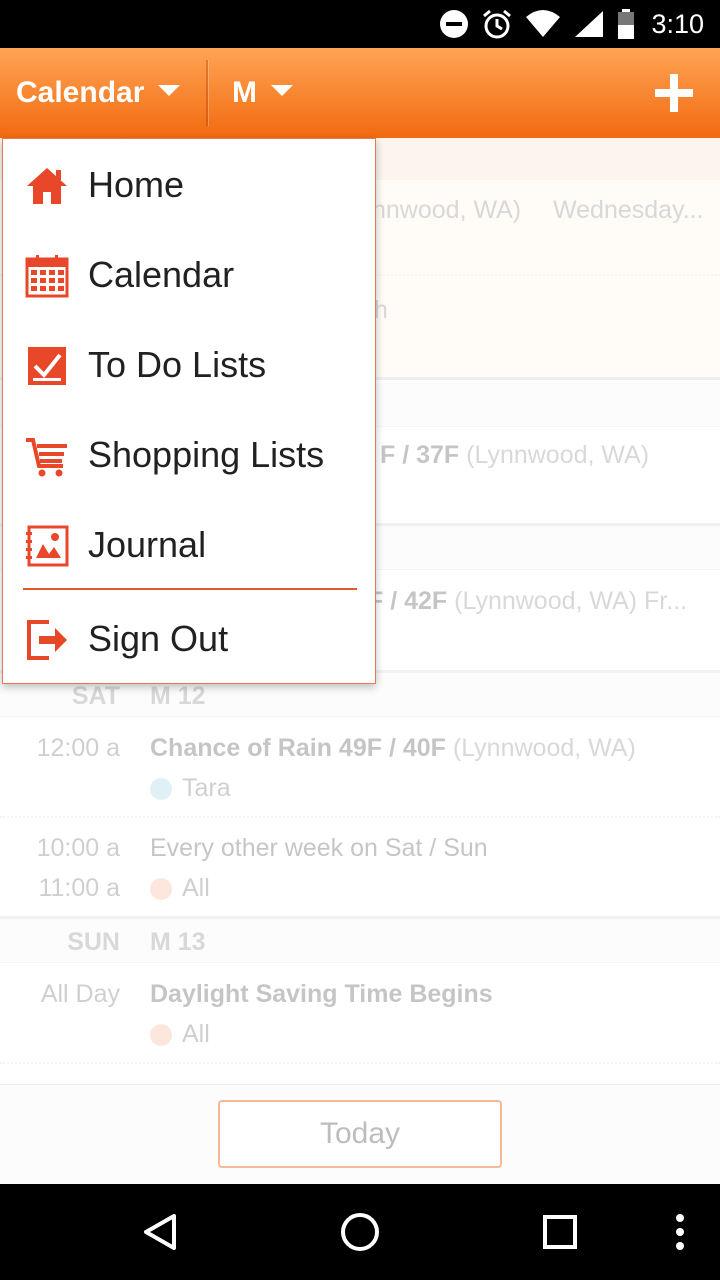 The image size is (720, 1280). What do you see at coordinates (47, 546) in the screenshot?
I see `journal-icon` at bounding box center [47, 546].